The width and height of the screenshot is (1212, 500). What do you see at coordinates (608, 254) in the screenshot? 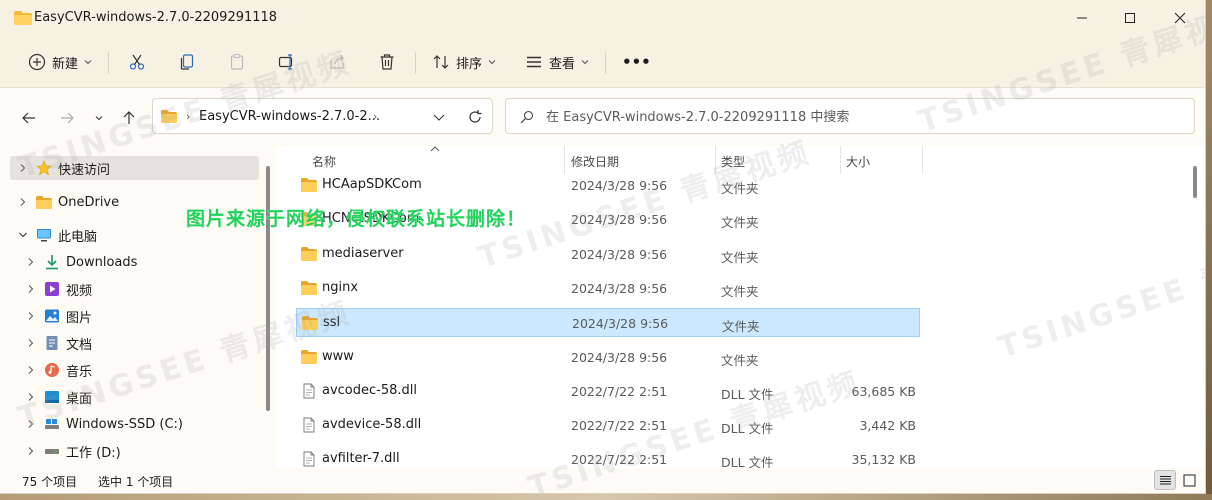
I see `file-row: mediaserver 2024/3/28 9:56 文件夹` at bounding box center [608, 254].